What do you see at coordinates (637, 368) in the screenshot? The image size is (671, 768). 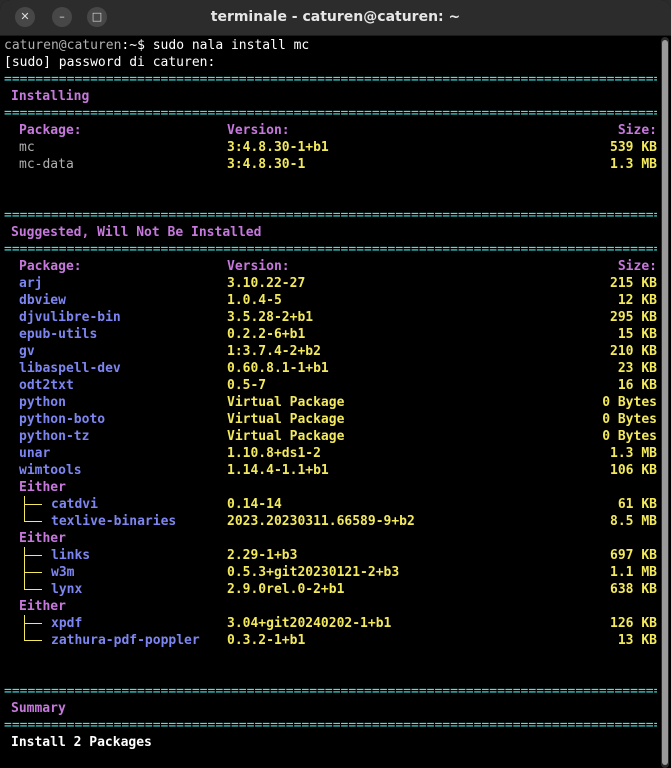 I see `package-size: 23 KB` at bounding box center [637, 368].